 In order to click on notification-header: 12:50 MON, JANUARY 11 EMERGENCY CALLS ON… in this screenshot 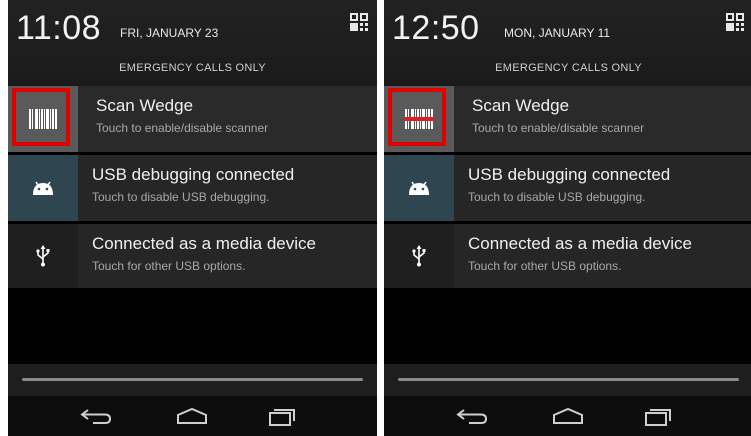, I will do `click(567, 43)`.